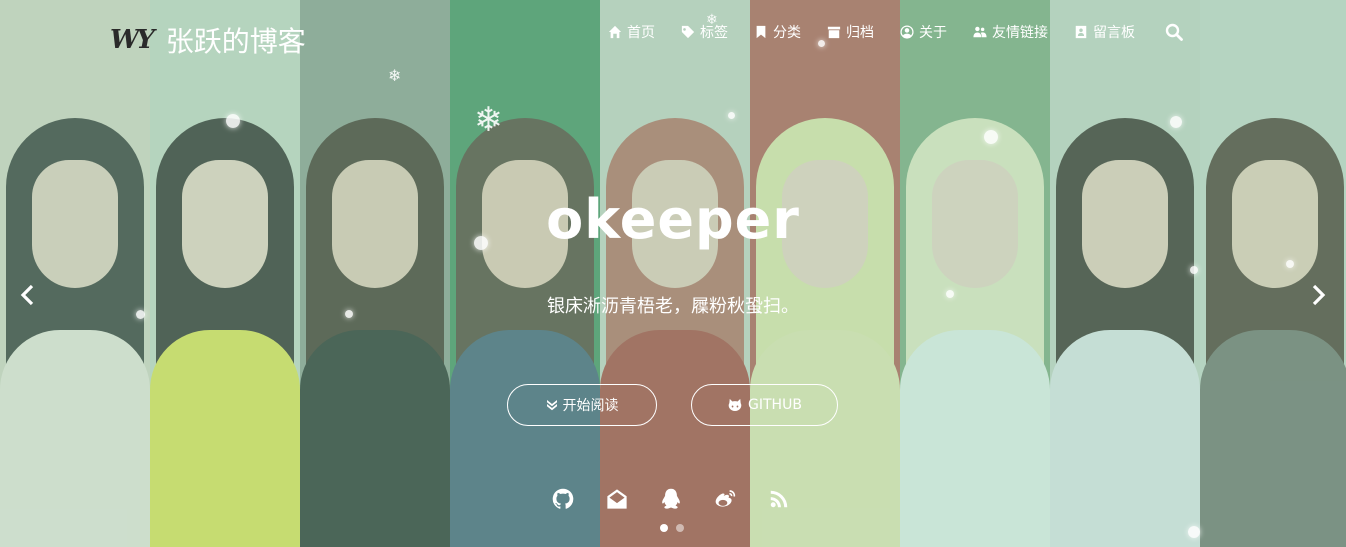 Image resolution: width=1346 pixels, height=547 pixels. Describe the element at coordinates (787, 33) in the screenshot. I see `nav-item-label: 分类` at that location.